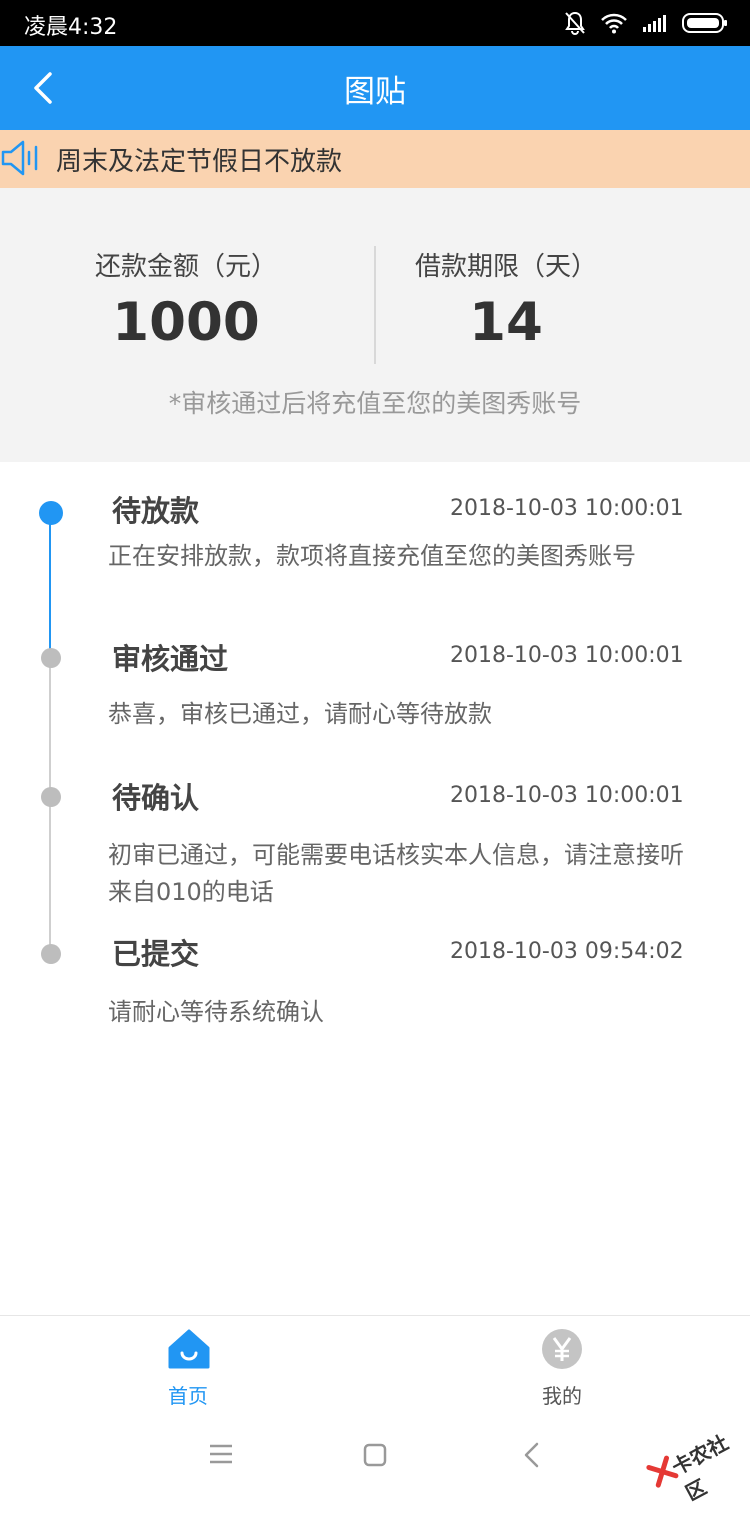 The height and width of the screenshot is (1517, 750). Describe the element at coordinates (185, 267) in the screenshot. I see `amount-label: 还款金额（元）` at that location.